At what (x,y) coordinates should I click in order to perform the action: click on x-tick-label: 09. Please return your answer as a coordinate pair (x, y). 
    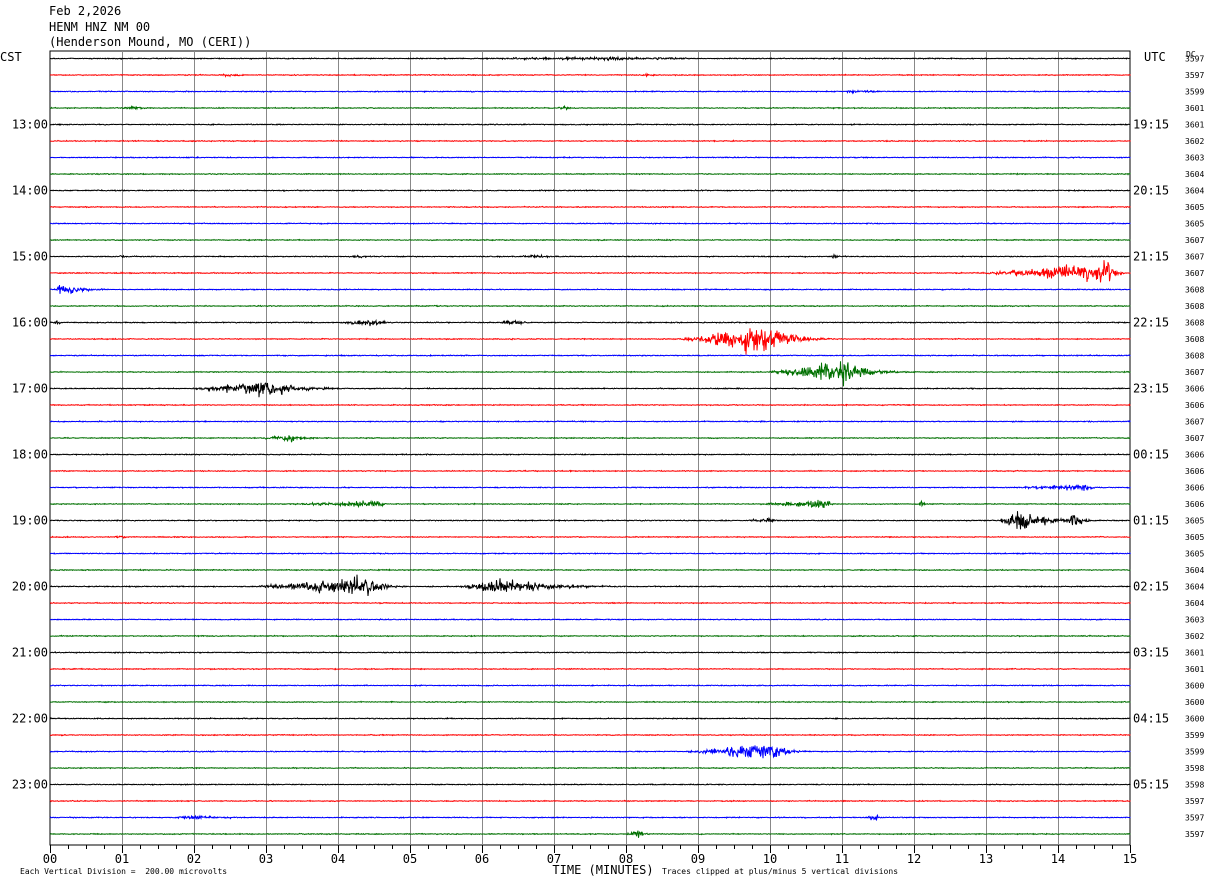
    Looking at the image, I should click on (698, 859).